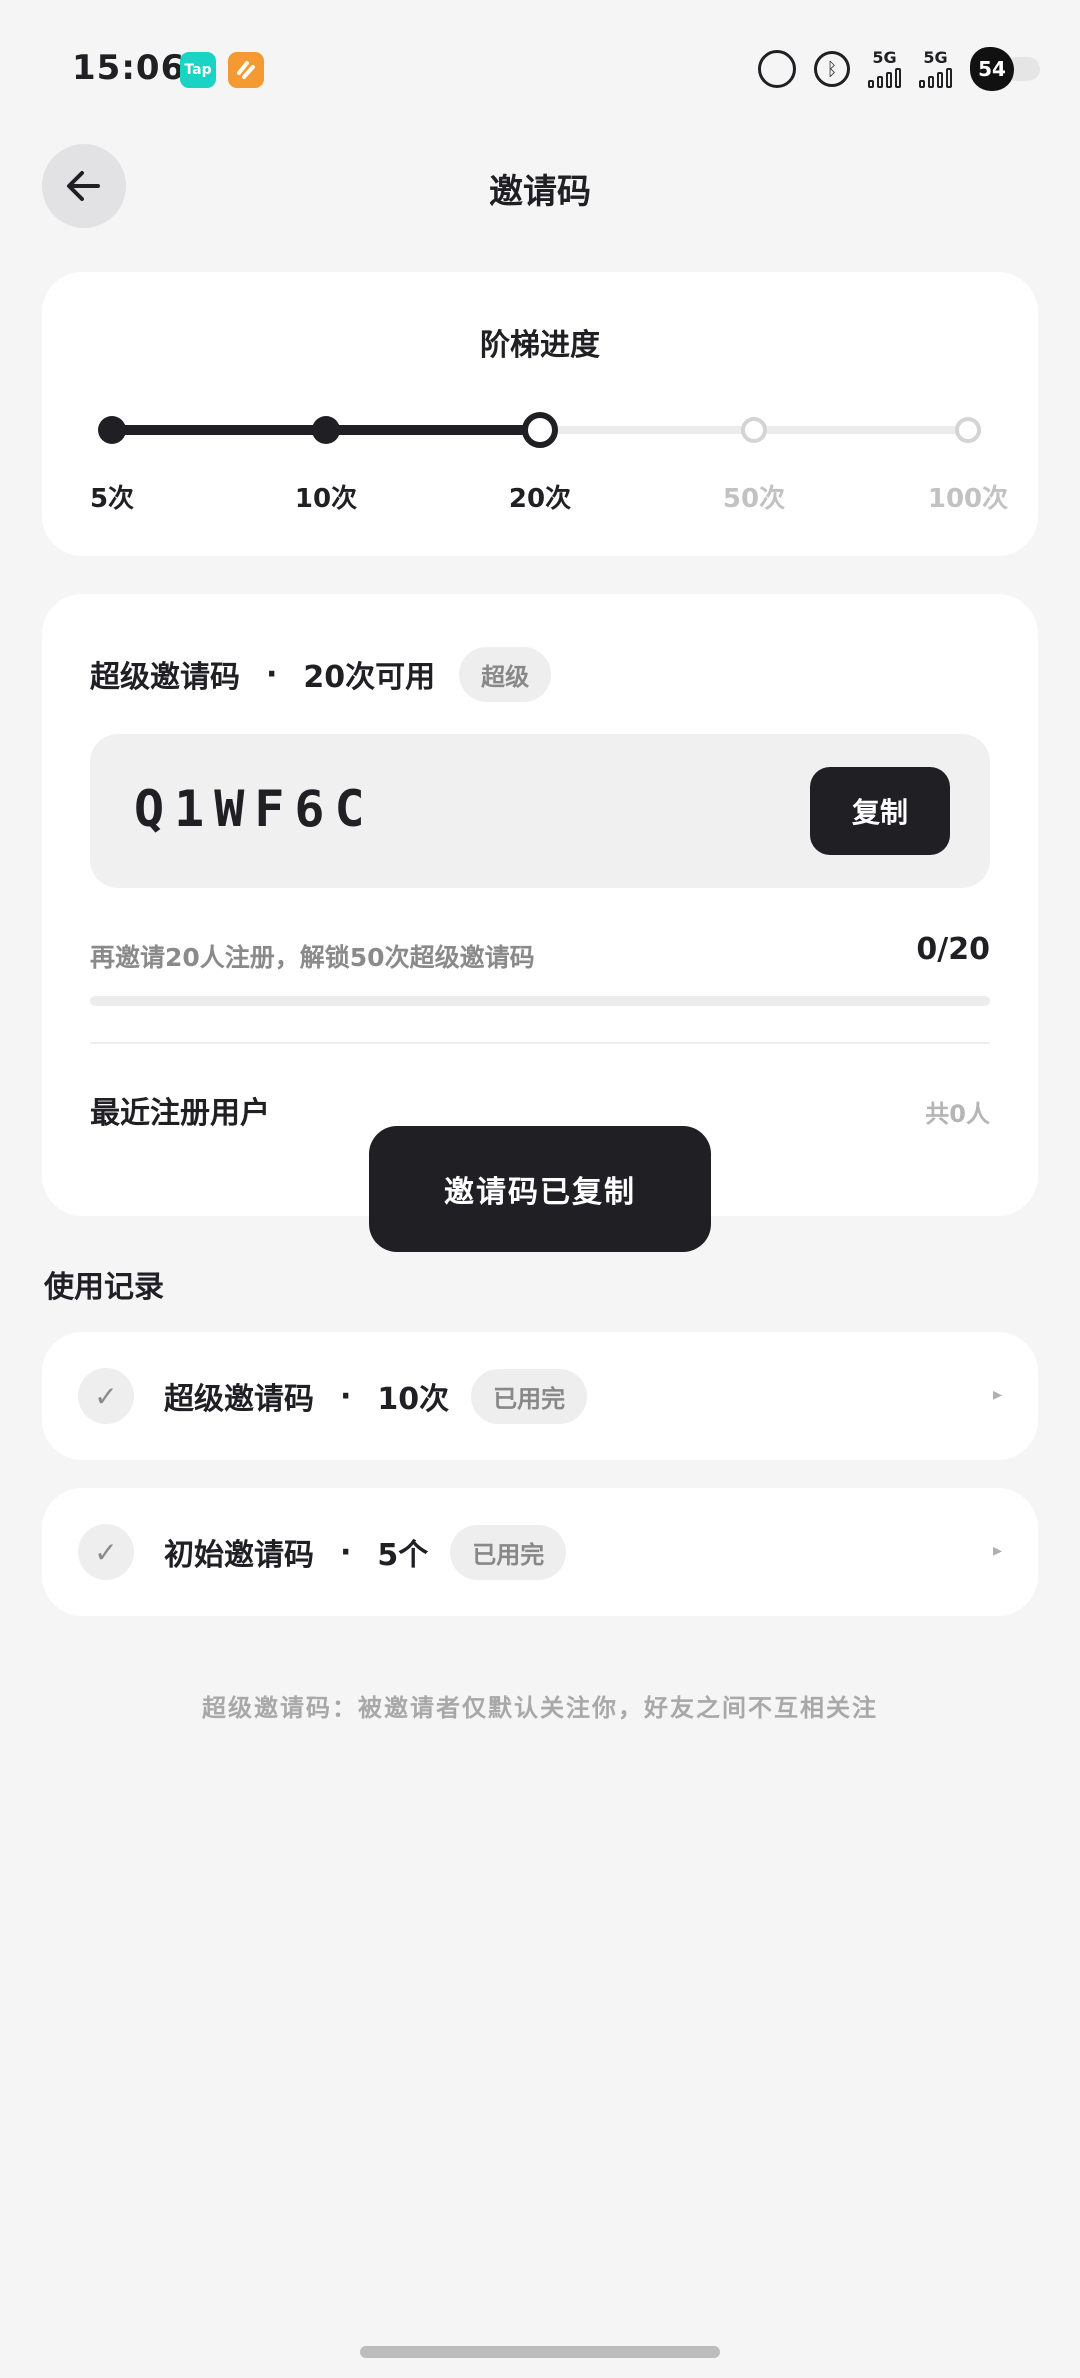 This screenshot has width=1080, height=2378. What do you see at coordinates (198, 70) in the screenshot?
I see `tap-icon: Tap` at bounding box center [198, 70].